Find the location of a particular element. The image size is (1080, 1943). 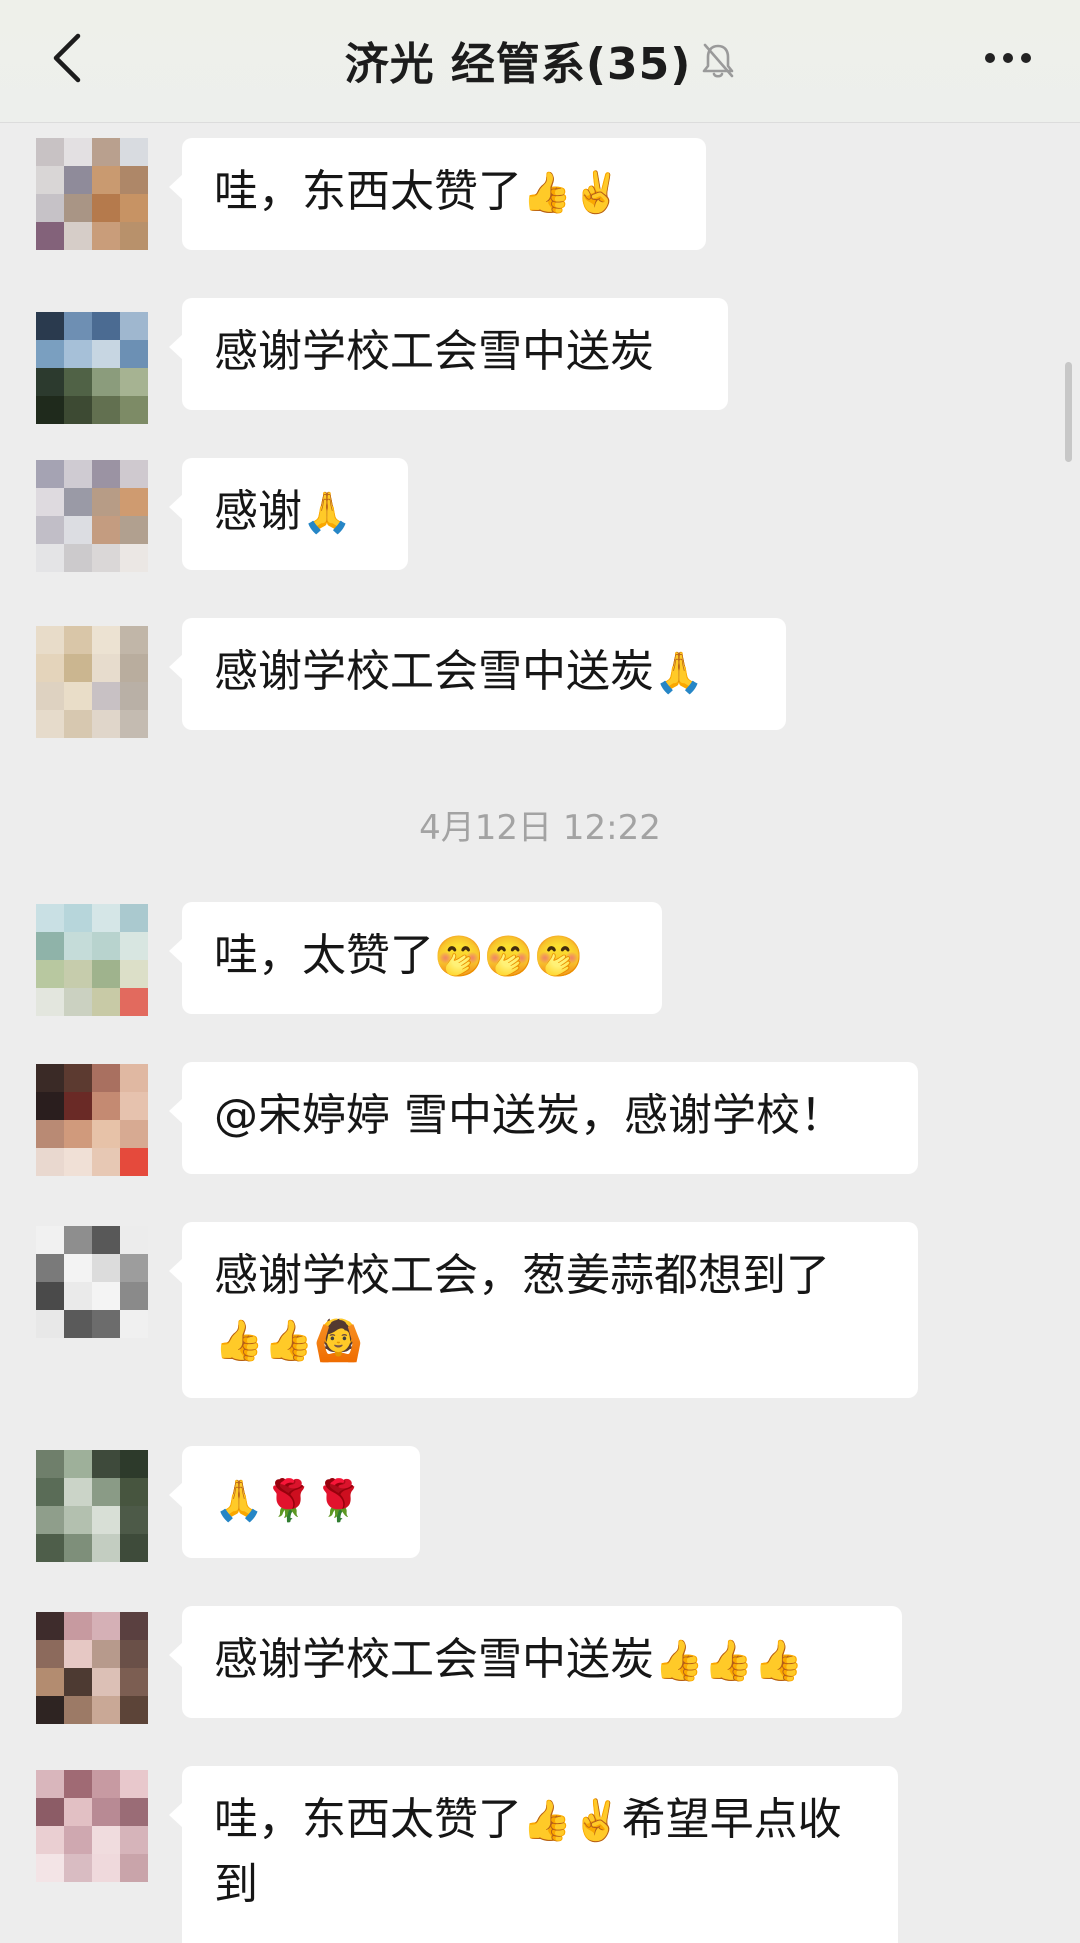

message-bubble: 🙏🌹🌹 is located at coordinates (294, 1502).